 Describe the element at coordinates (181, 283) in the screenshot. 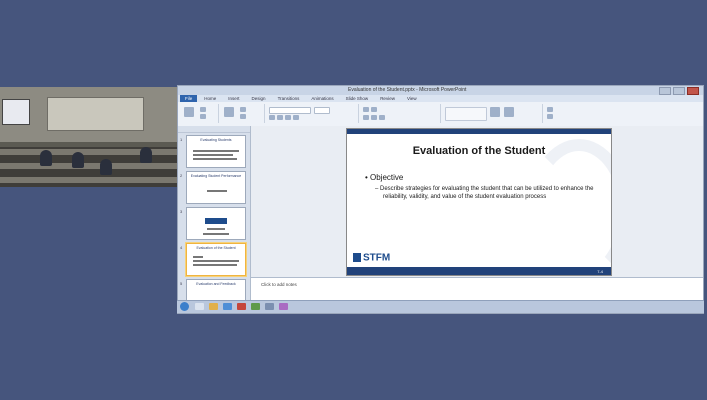

I see `thumbnail-number: 5` at that location.